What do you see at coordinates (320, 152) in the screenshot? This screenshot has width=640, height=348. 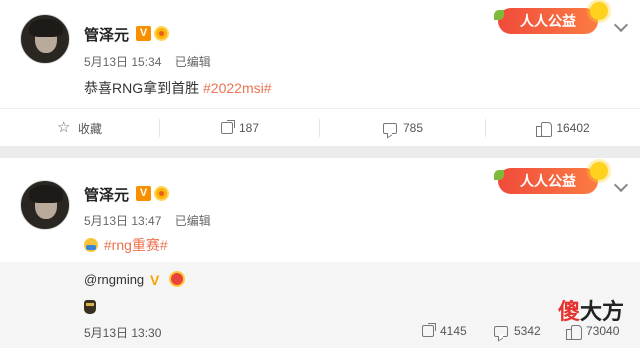 I see `post-separator` at bounding box center [320, 152].